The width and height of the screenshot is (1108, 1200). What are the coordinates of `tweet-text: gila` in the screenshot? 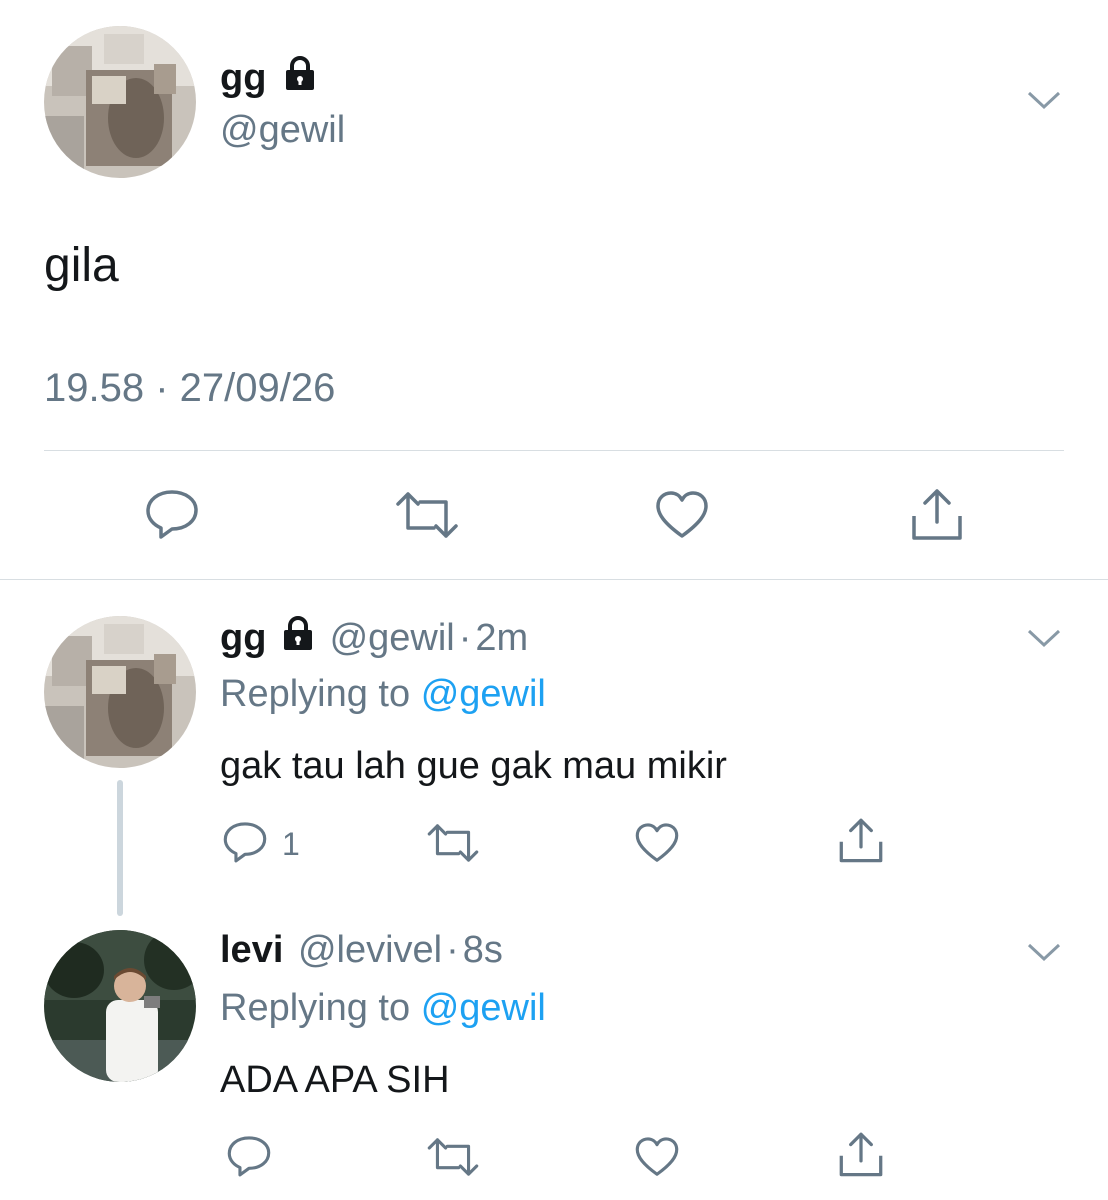 It's located at (81, 265).